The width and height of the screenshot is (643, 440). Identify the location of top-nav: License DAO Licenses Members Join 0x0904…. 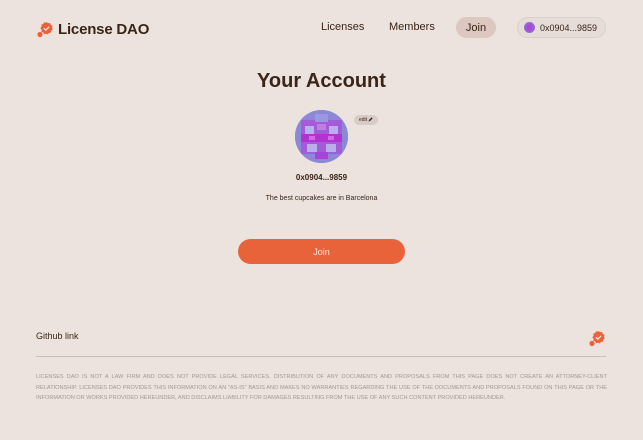
(321, 28).